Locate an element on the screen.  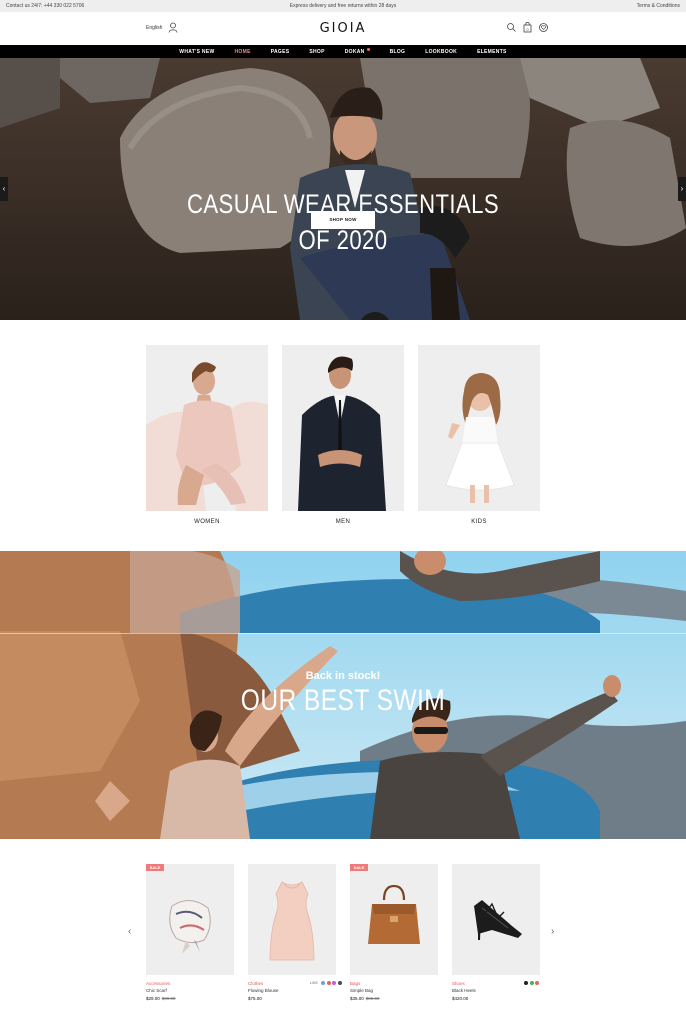
cart-count: 0 is located at coordinates (527, 29).